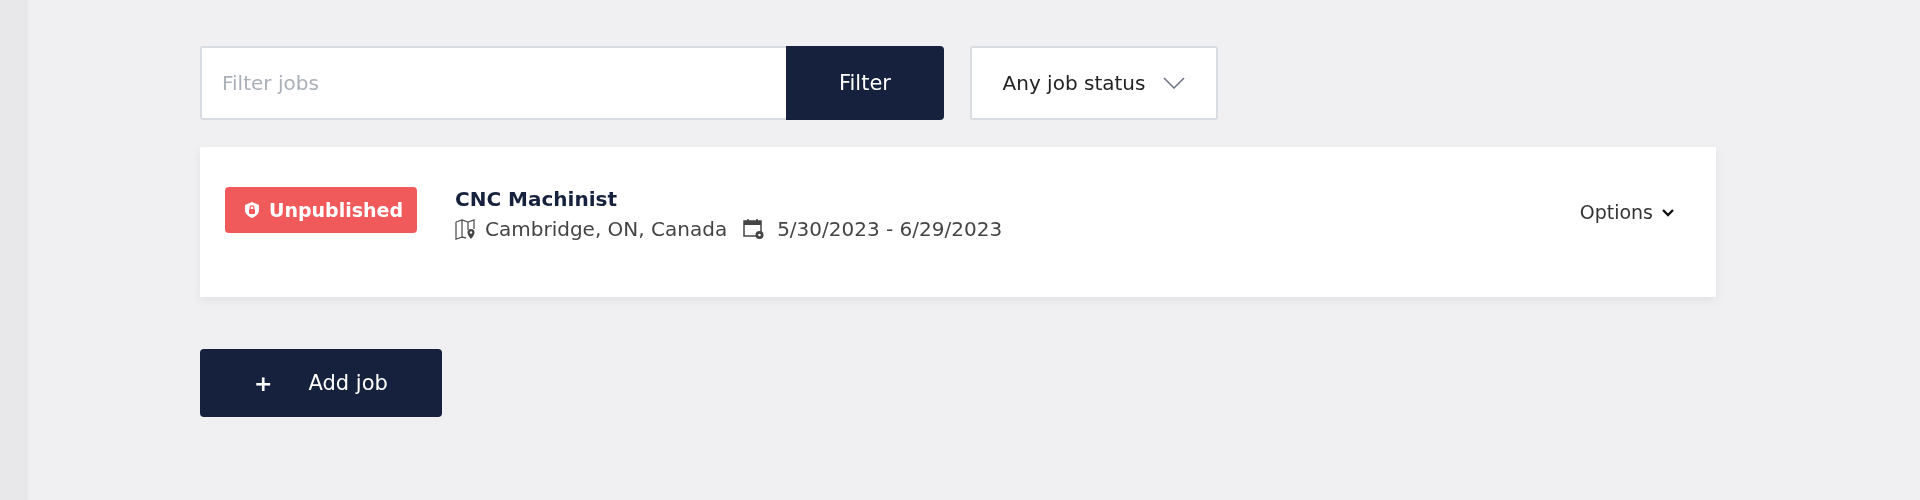  Describe the element at coordinates (890, 229) in the screenshot. I see `job-dates: 5/30/2023 - 6/29/2023` at that location.